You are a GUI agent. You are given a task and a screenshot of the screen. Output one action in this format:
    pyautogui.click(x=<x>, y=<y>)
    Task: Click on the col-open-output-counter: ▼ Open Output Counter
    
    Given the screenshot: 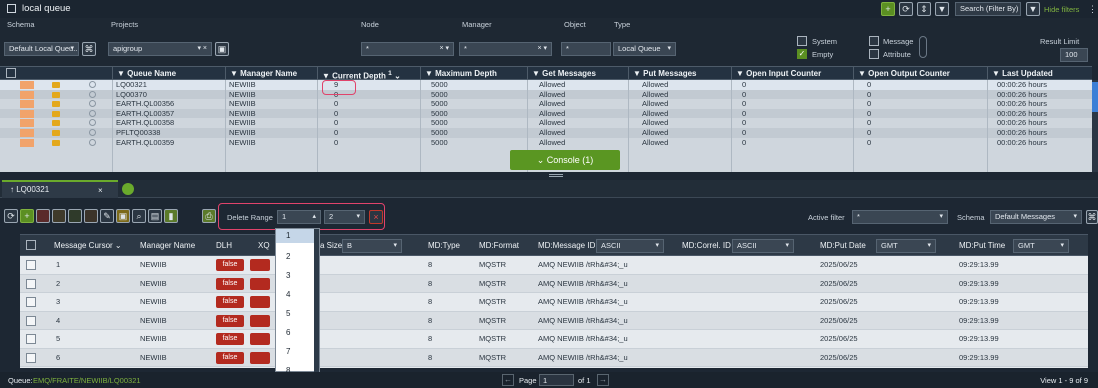 What is the action you would take?
    pyautogui.click(x=920, y=73)
    